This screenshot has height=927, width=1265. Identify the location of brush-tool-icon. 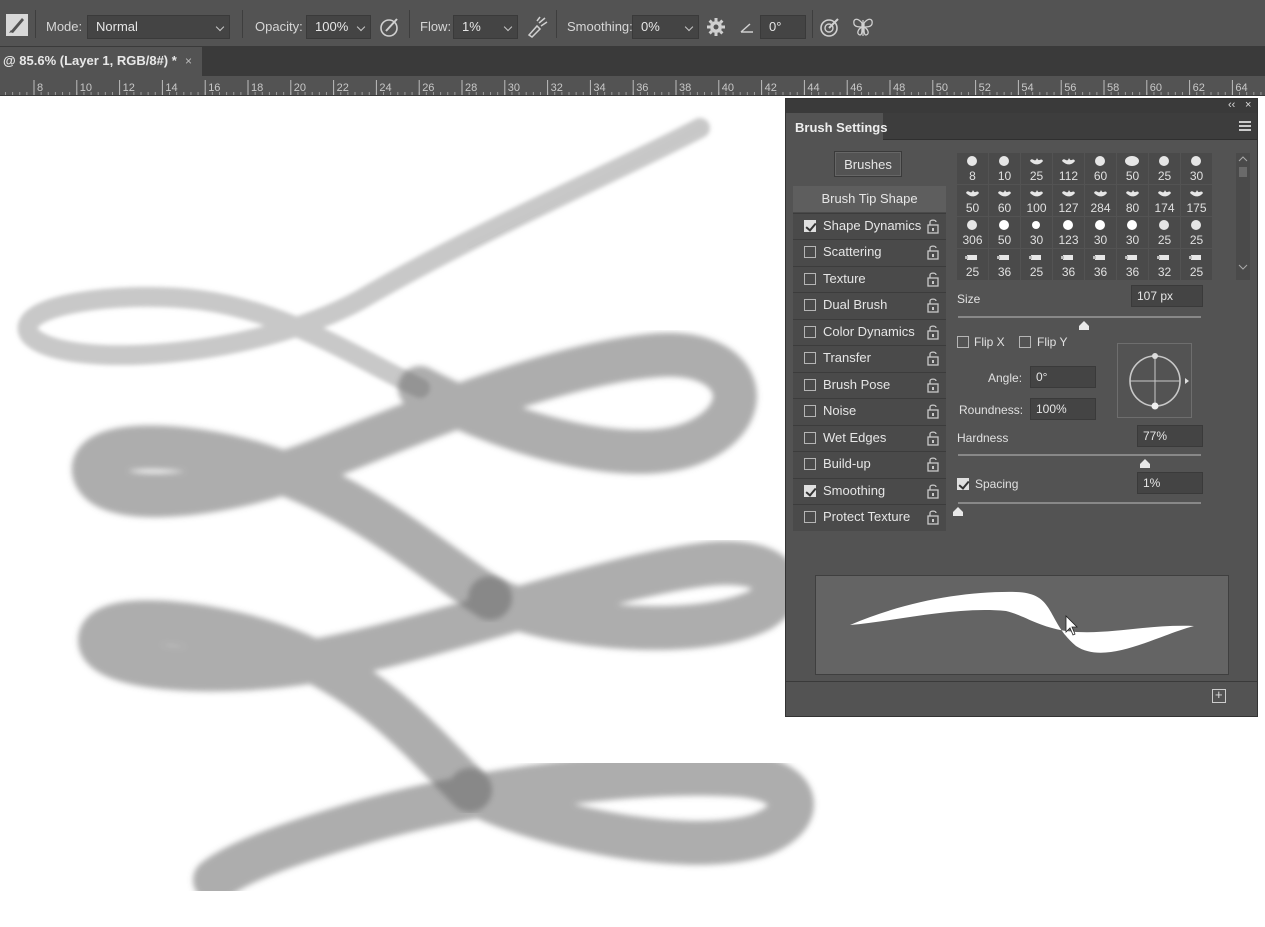
(17, 25).